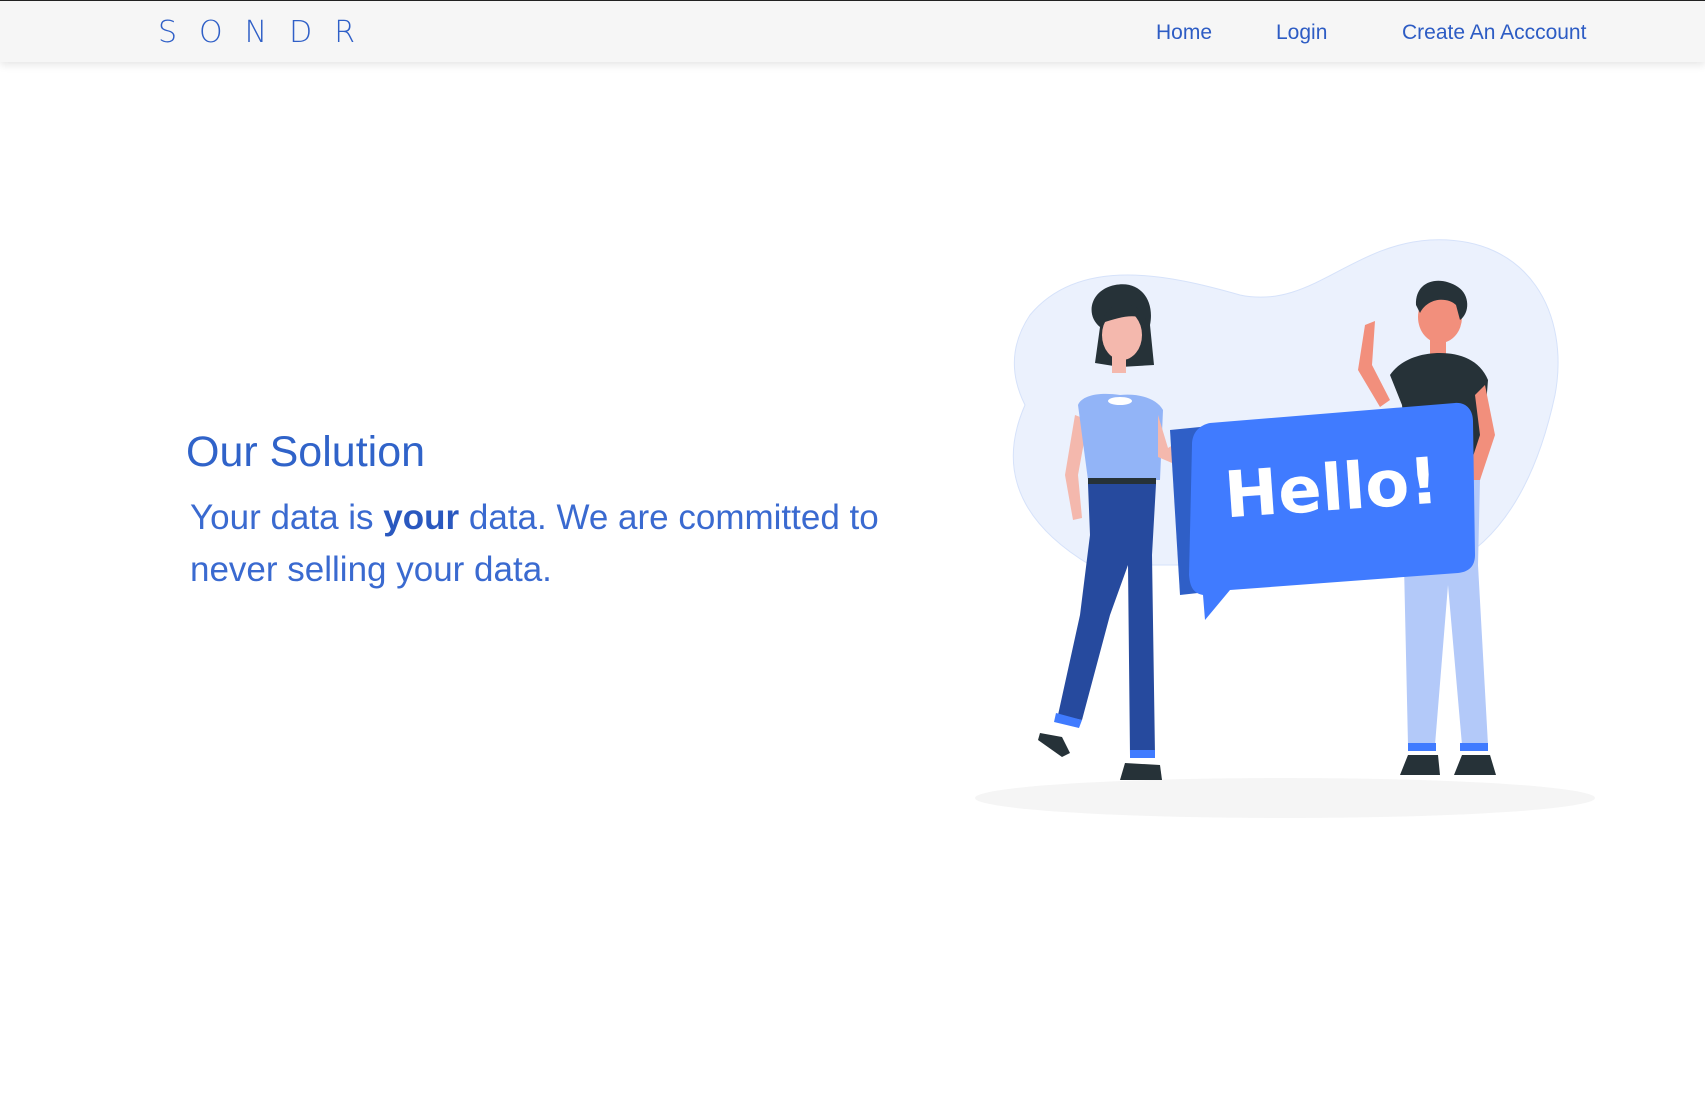 The image size is (1705, 1110). What do you see at coordinates (1331, 489) in the screenshot?
I see `speech-bubble-text: Hello!` at bounding box center [1331, 489].